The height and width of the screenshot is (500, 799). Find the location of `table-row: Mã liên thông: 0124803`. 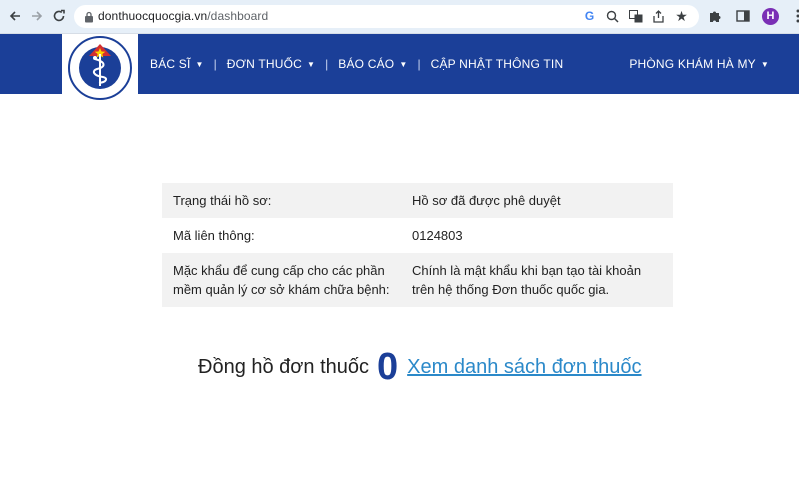

table-row: Mã liên thông: 0124803 is located at coordinates (417, 235).